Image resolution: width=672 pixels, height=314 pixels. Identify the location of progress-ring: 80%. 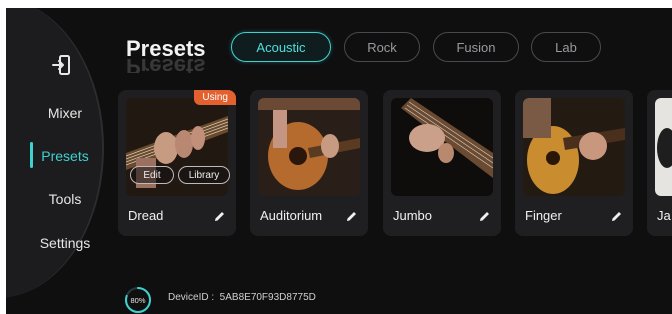
(138, 300).